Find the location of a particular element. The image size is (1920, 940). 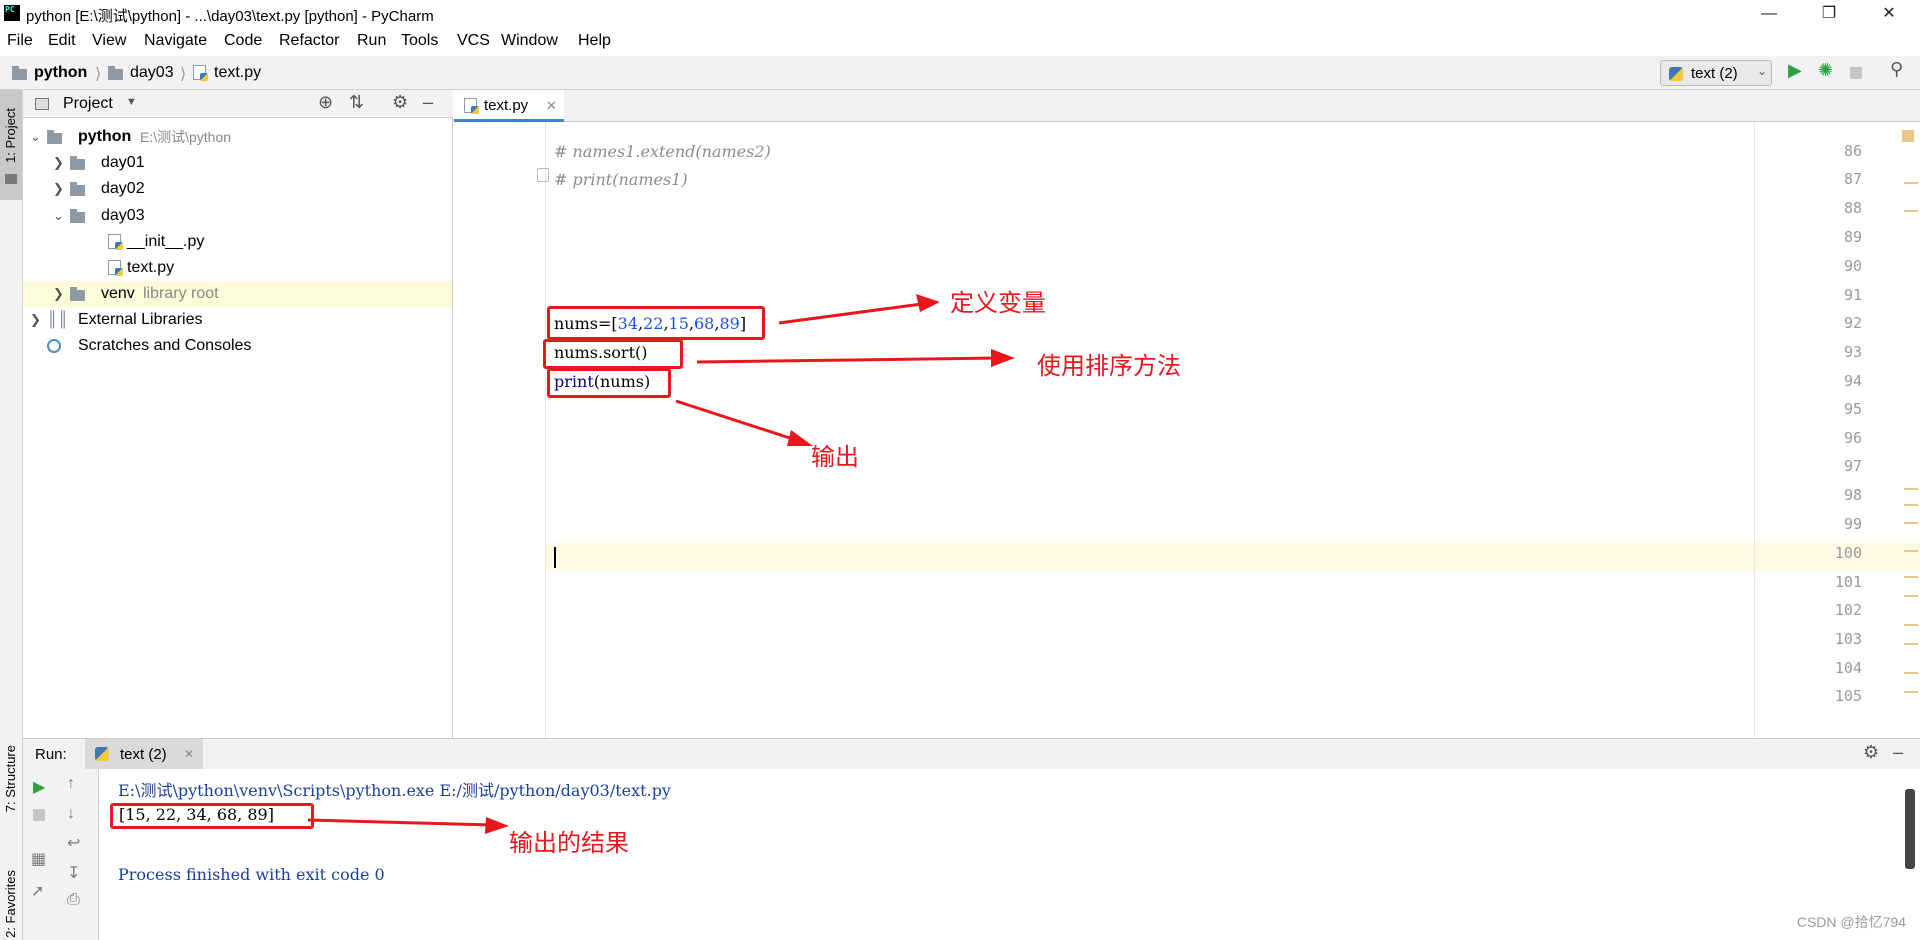

python-icon is located at coordinates (1676, 74).